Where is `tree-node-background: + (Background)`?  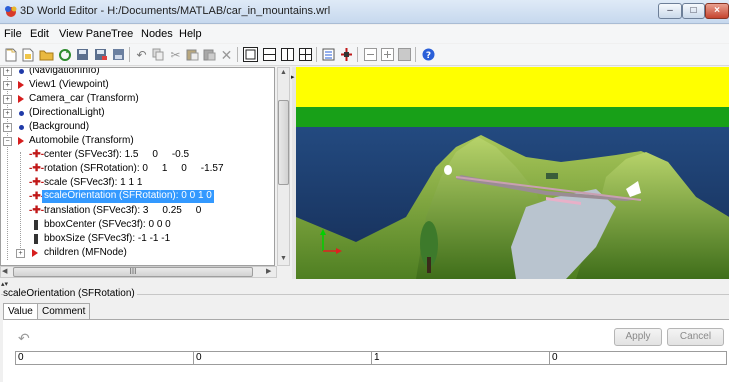
tree-node-background: + (Background) is located at coordinates (136, 127).